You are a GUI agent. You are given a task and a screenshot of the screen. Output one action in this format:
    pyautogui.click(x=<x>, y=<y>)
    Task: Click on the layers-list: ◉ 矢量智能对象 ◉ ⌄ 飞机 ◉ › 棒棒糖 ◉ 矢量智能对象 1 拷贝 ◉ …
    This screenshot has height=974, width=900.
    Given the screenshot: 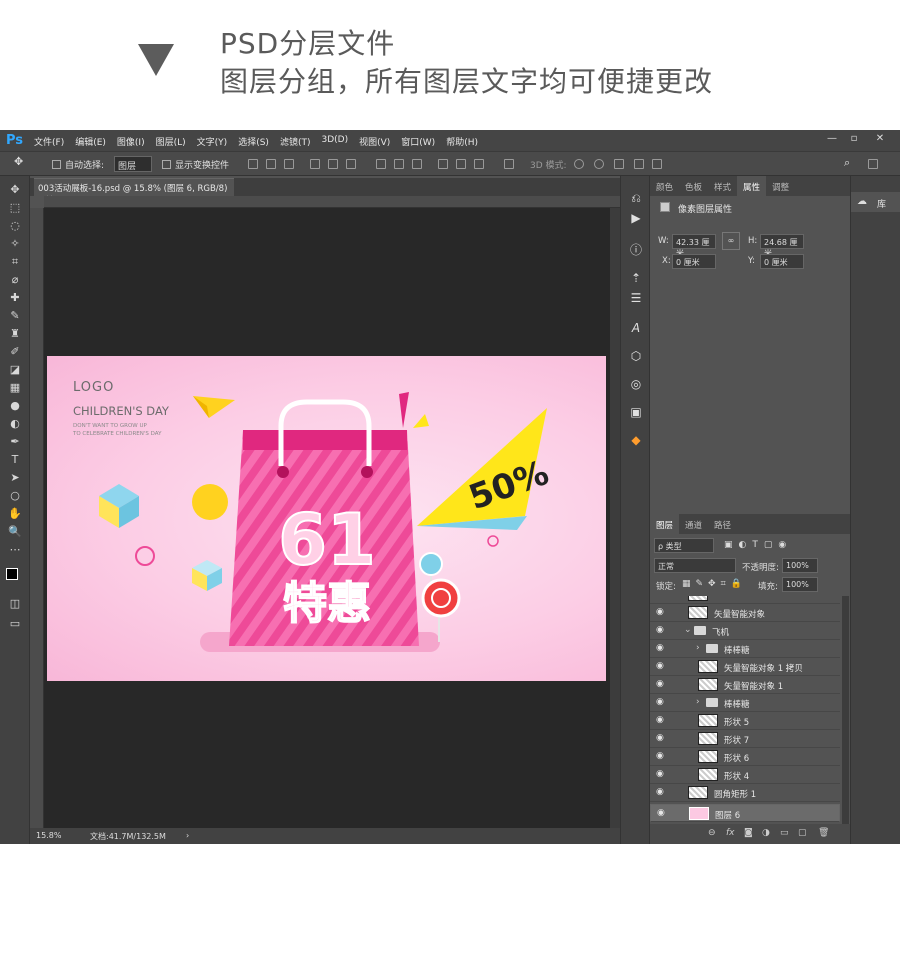 What is the action you would take?
    pyautogui.click(x=745, y=701)
    